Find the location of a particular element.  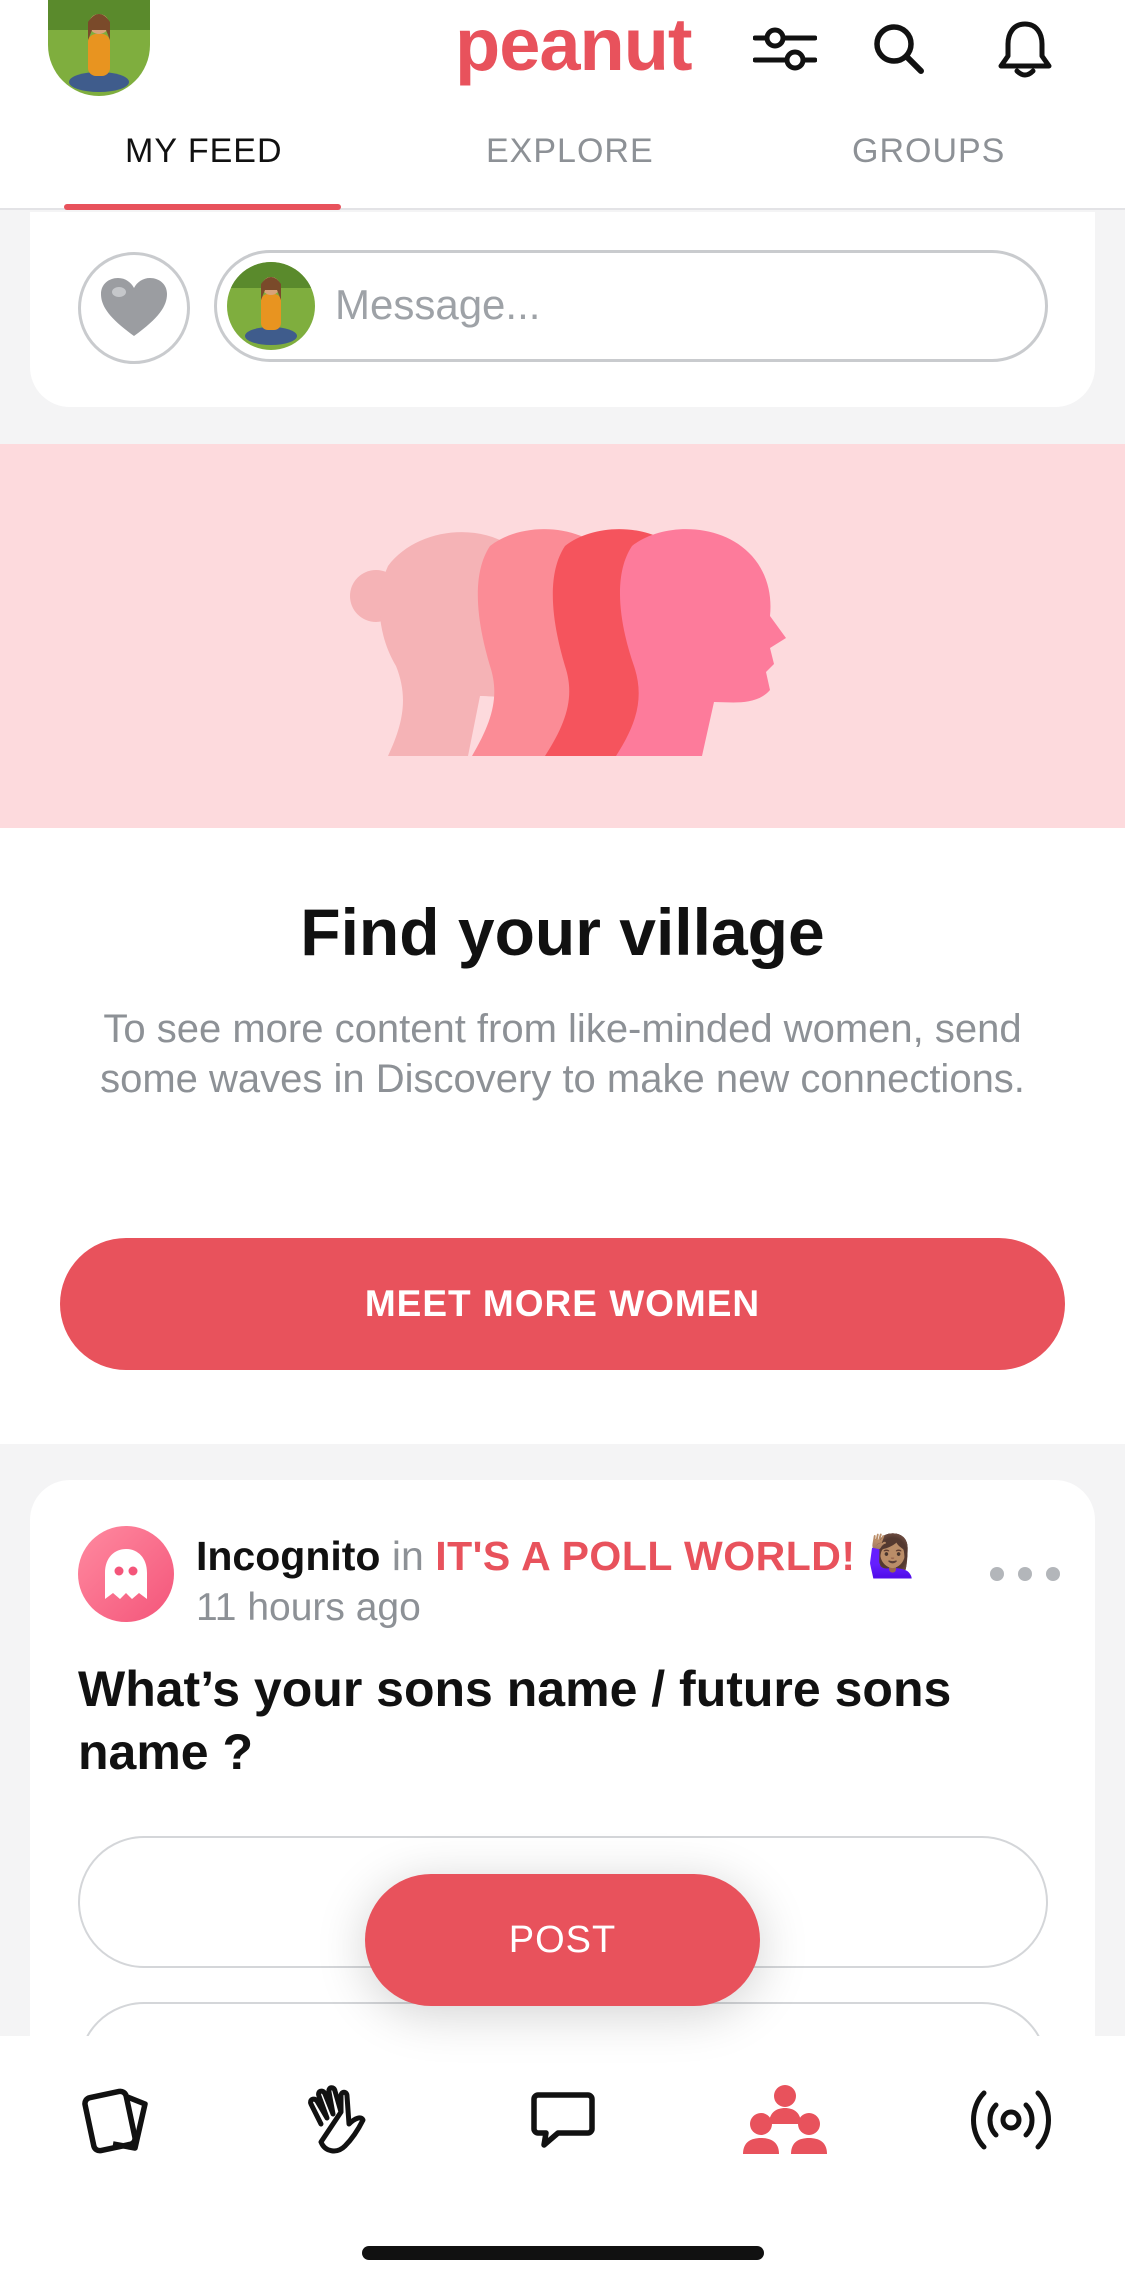

post-timestamp: 11 hours ago is located at coordinates (308, 1607).